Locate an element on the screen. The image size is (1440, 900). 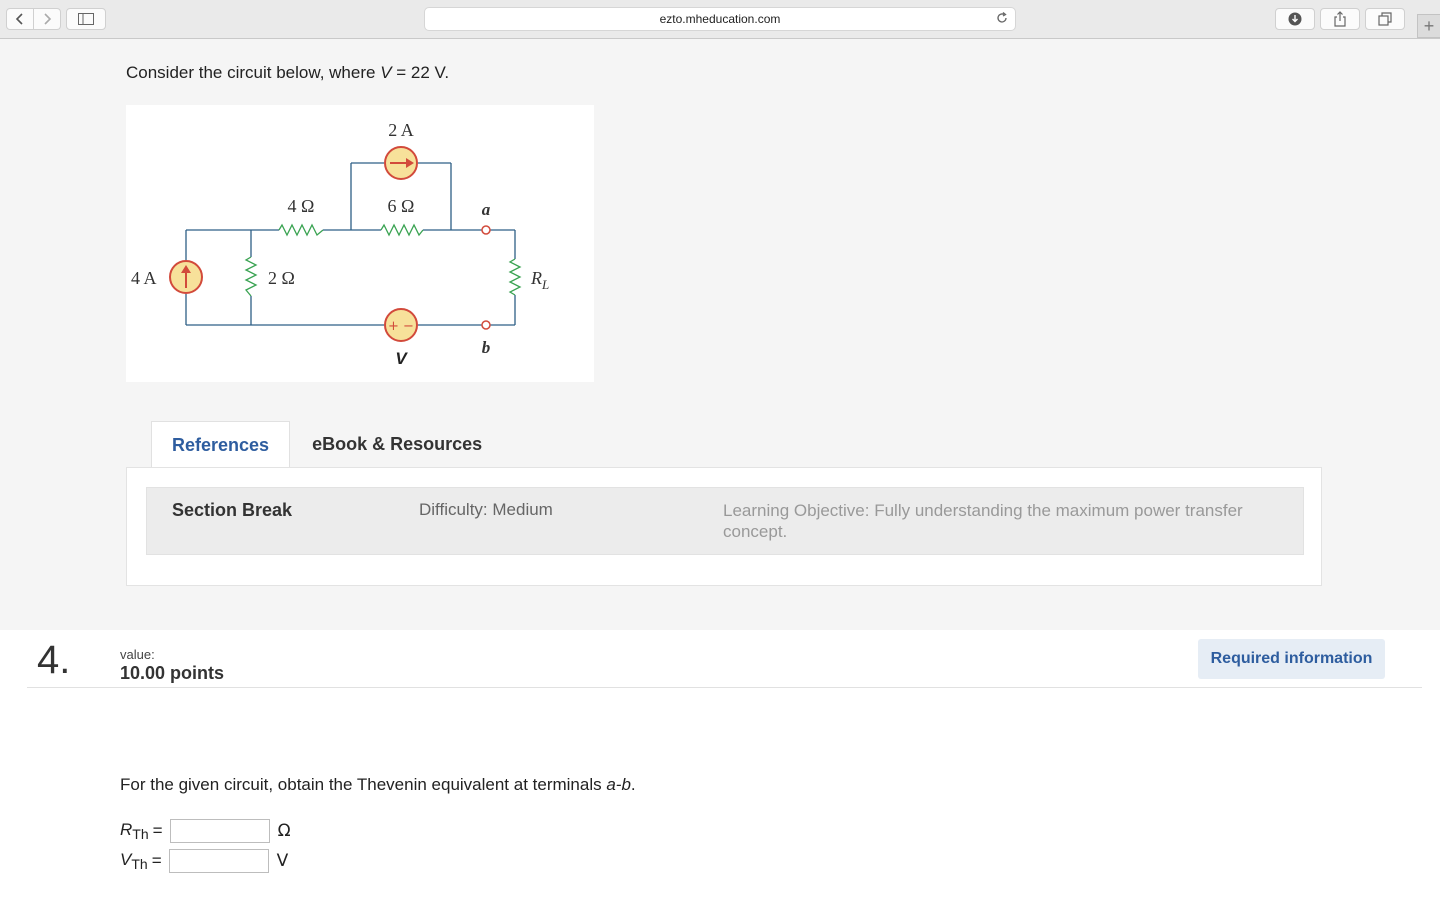
resistor-load is located at coordinates (515, 277).